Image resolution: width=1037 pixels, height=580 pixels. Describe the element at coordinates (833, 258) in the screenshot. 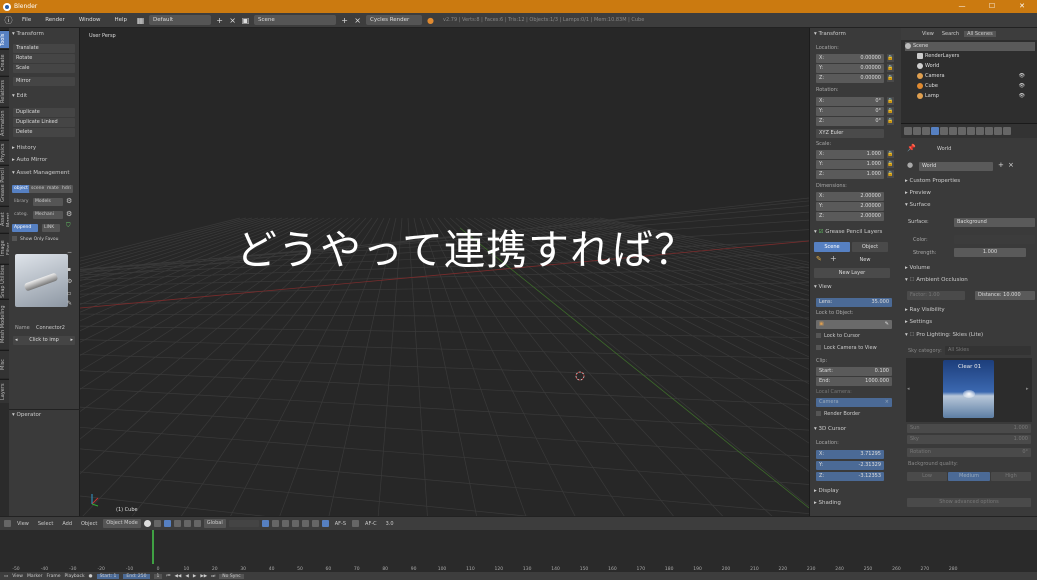

I see `add-grease-icon: +` at that location.